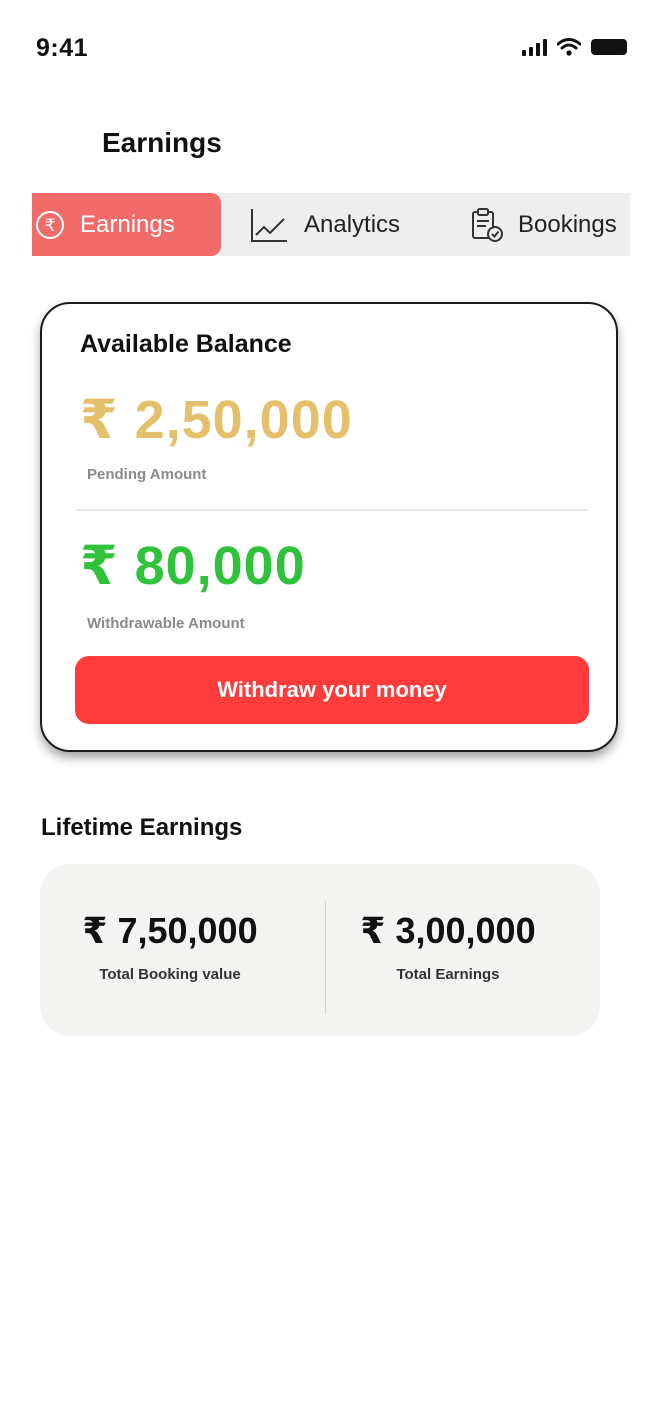 The height and width of the screenshot is (1406, 659). I want to click on tab-bookings-label: Bookings, so click(567, 224).